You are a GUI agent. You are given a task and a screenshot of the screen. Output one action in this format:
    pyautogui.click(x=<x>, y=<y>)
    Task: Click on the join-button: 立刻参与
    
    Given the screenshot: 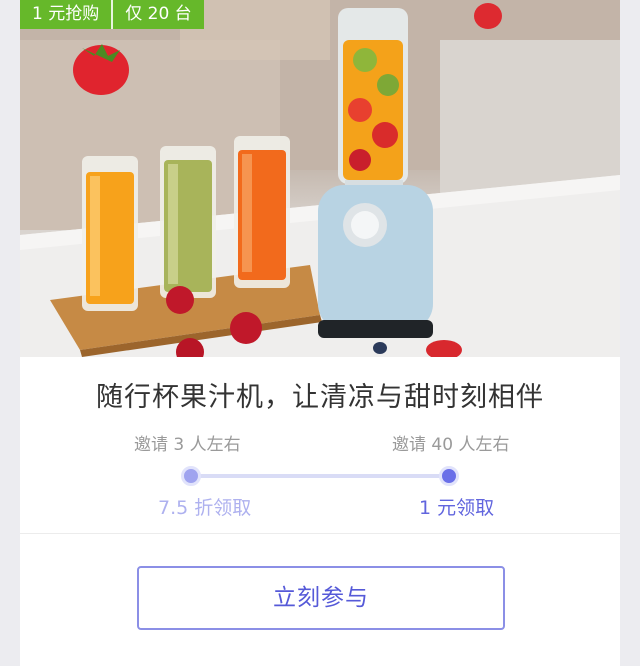 What is the action you would take?
    pyautogui.click(x=321, y=598)
    